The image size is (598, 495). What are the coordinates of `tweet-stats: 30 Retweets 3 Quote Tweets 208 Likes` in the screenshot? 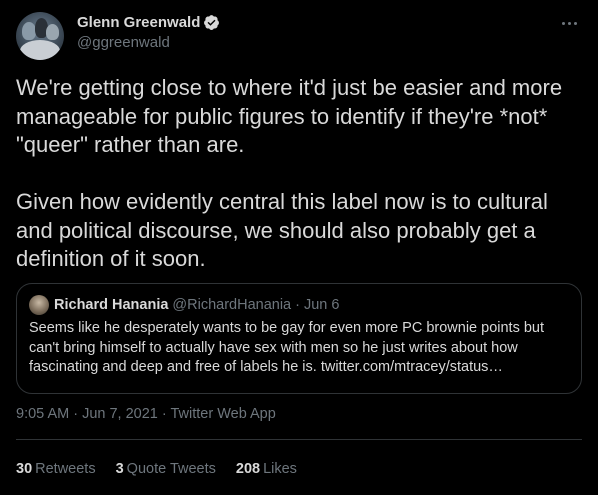 It's located at (166, 469).